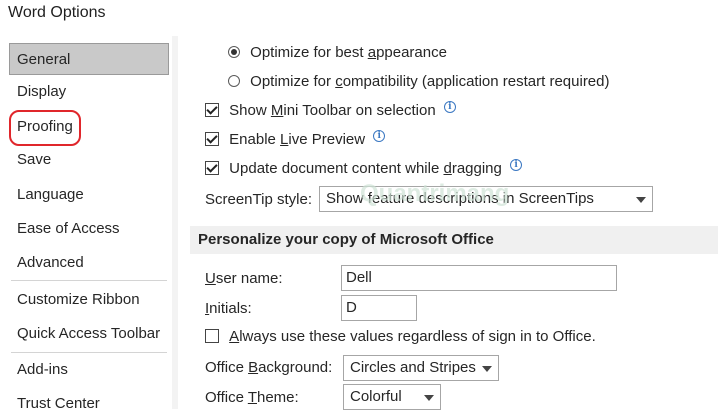 The width and height of the screenshot is (718, 420). What do you see at coordinates (212, 168) in the screenshot?
I see `update-dragging-checkbox` at bounding box center [212, 168].